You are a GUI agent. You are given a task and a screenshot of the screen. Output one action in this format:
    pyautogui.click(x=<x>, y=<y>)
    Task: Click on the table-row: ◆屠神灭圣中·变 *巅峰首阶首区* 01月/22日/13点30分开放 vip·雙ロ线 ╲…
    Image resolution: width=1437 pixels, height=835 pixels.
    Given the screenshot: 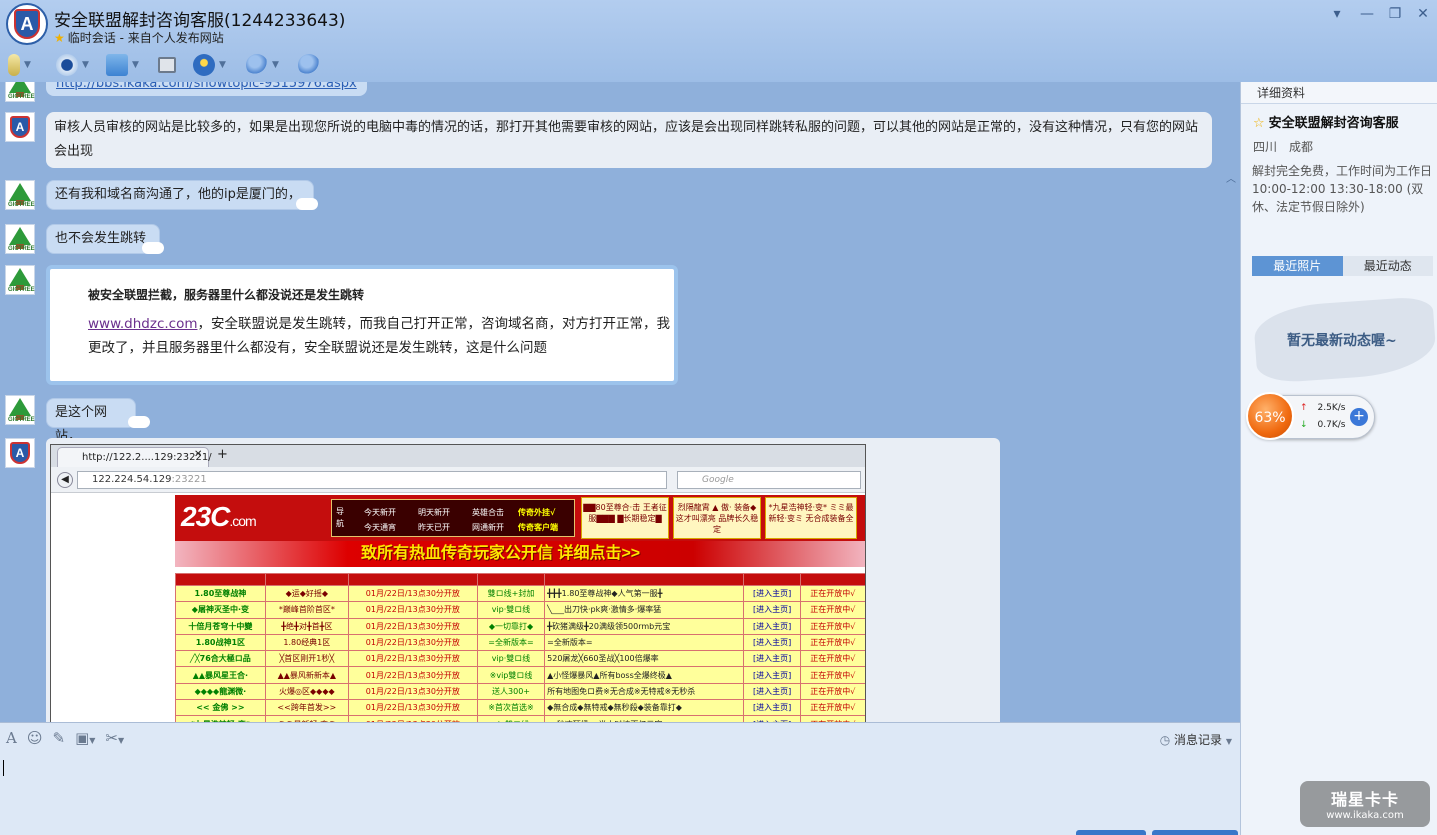 What is the action you would take?
    pyautogui.click(x=520, y=610)
    